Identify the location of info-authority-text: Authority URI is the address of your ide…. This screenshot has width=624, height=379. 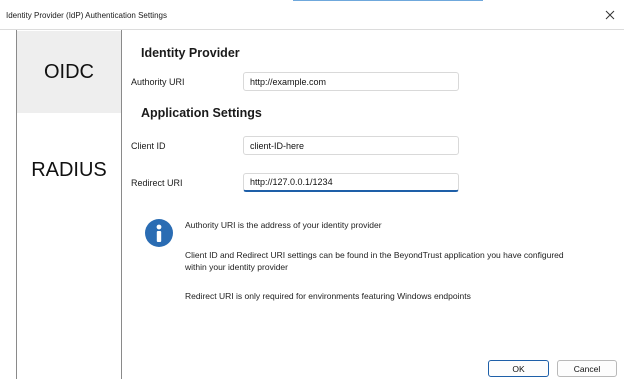
(283, 225).